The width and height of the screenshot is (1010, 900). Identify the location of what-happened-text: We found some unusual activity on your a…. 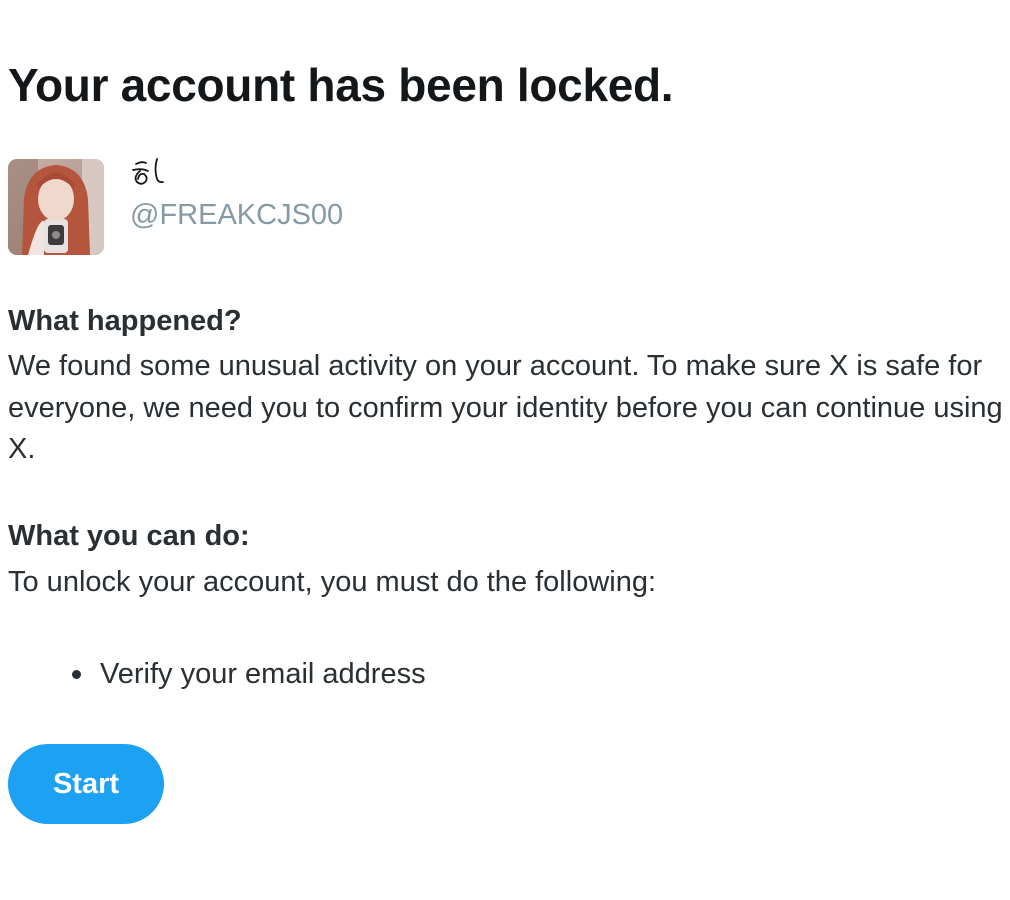
(505, 407).